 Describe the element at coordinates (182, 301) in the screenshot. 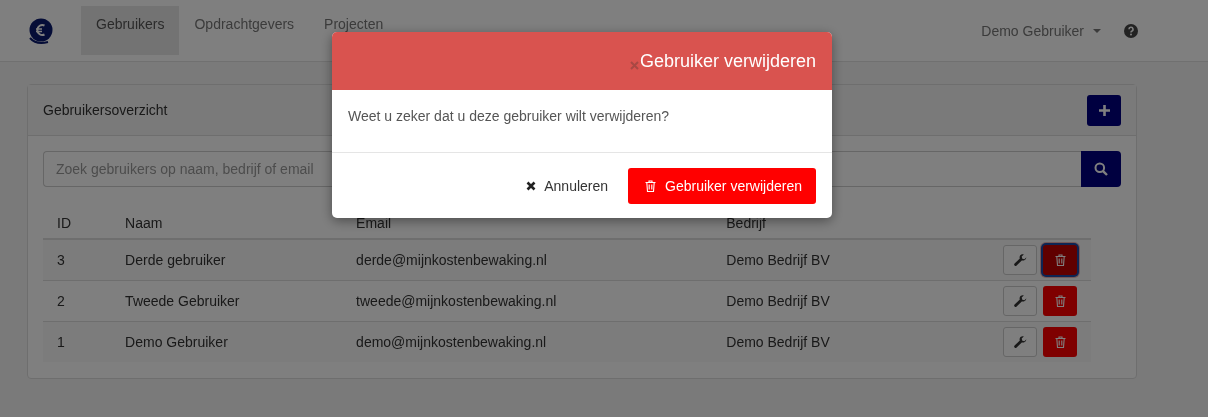

I see `table-cell: Tweede Gebruiker` at that location.